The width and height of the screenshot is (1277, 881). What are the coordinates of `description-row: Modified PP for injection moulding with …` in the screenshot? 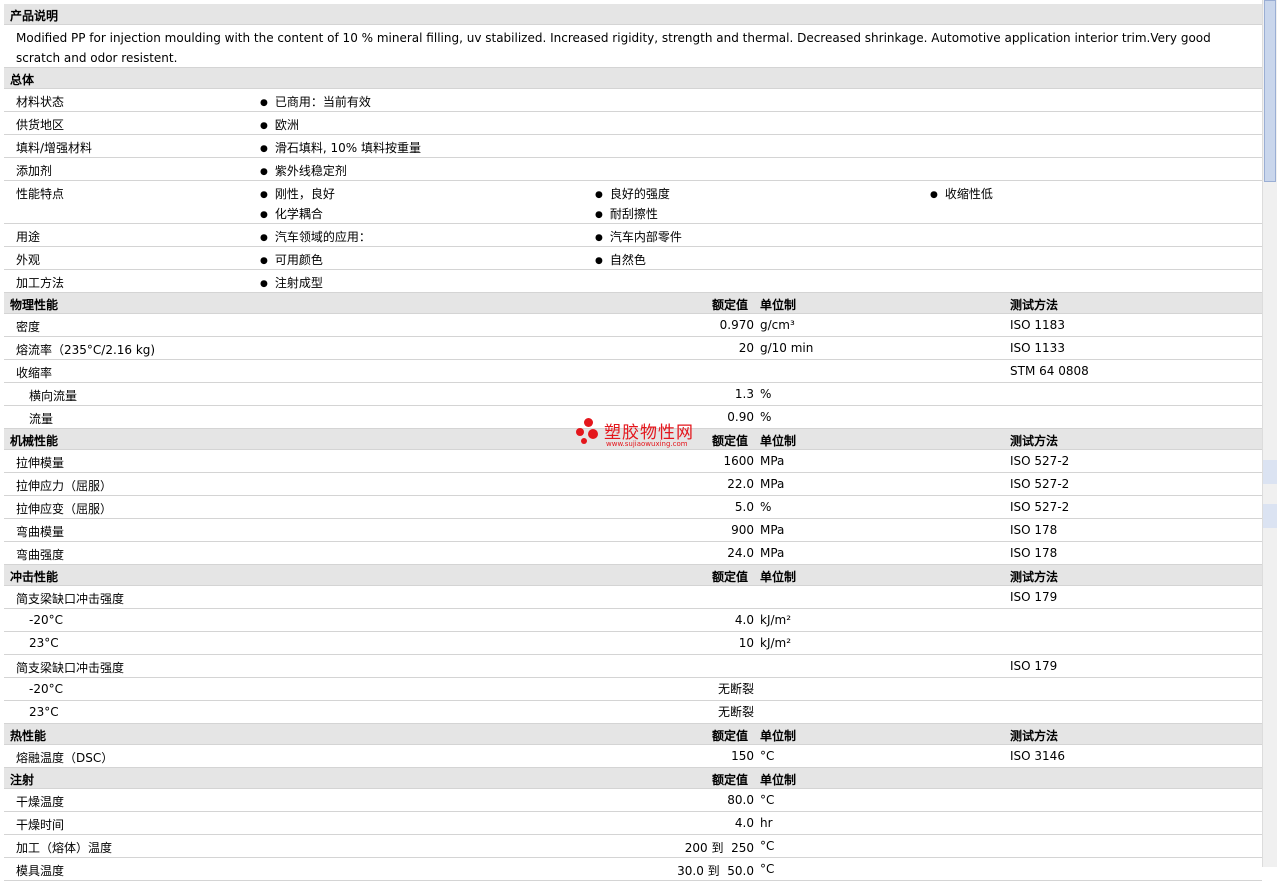 It's located at (633, 46).